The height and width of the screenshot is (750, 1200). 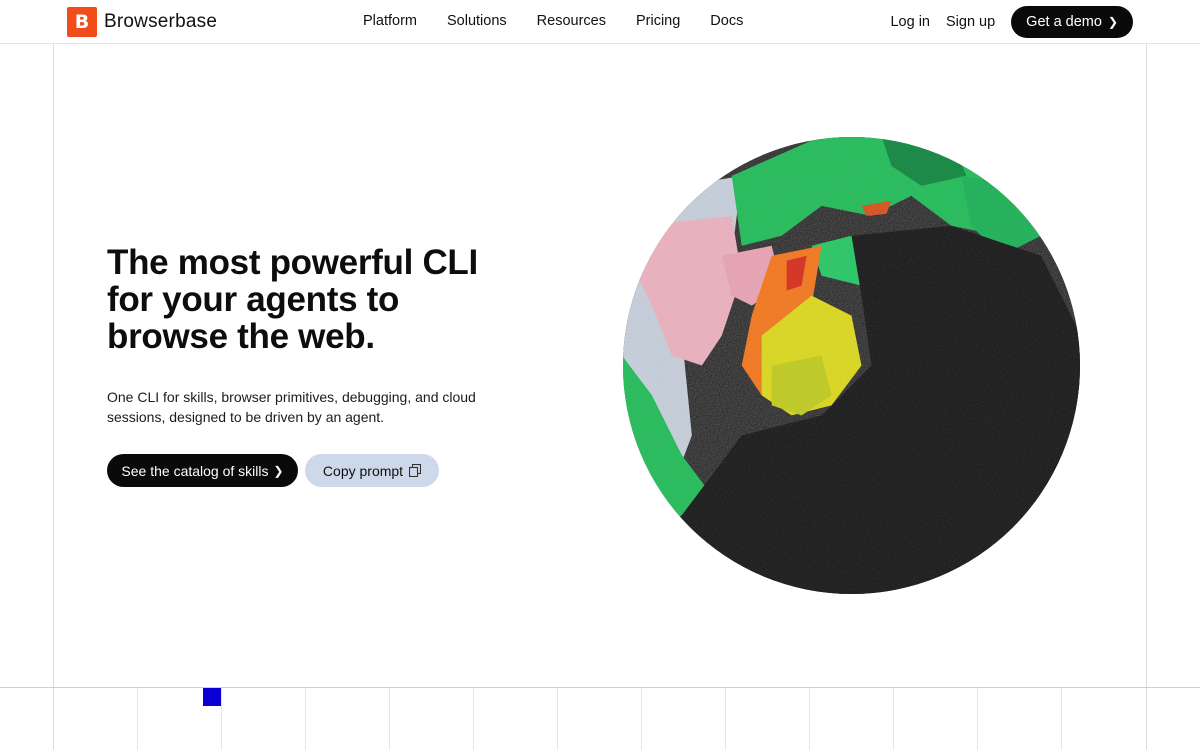 I want to click on signup-link: Sign up, so click(x=970, y=22).